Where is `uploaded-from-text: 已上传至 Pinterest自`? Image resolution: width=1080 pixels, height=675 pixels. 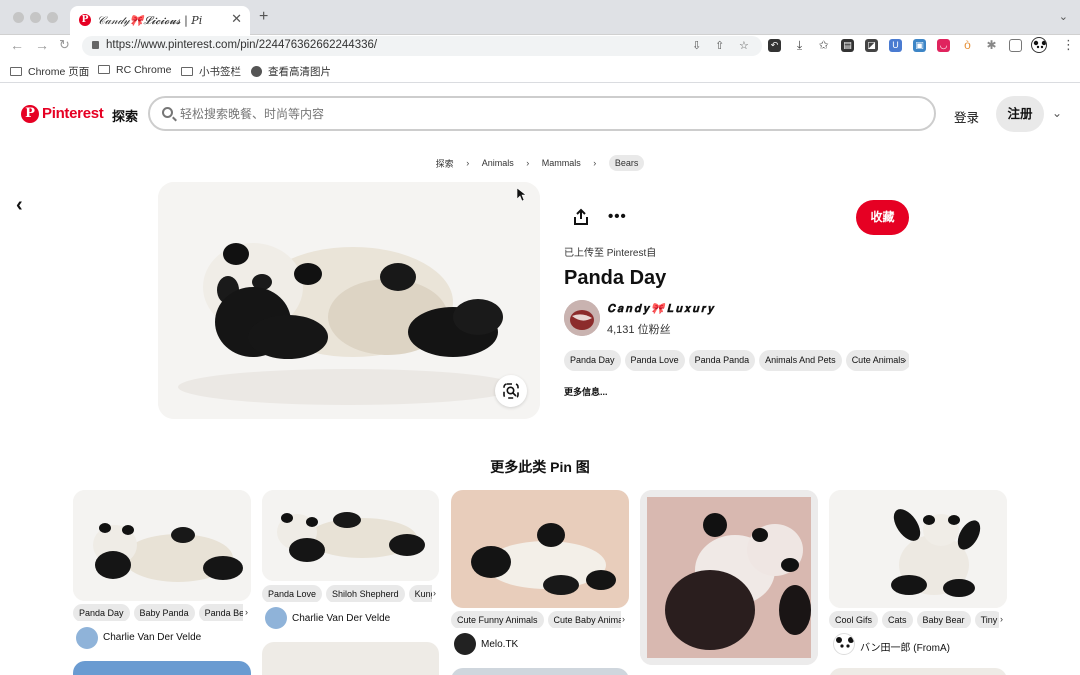
uploaded-from-text: 已上传至 Pinterest自 is located at coordinates (610, 253).